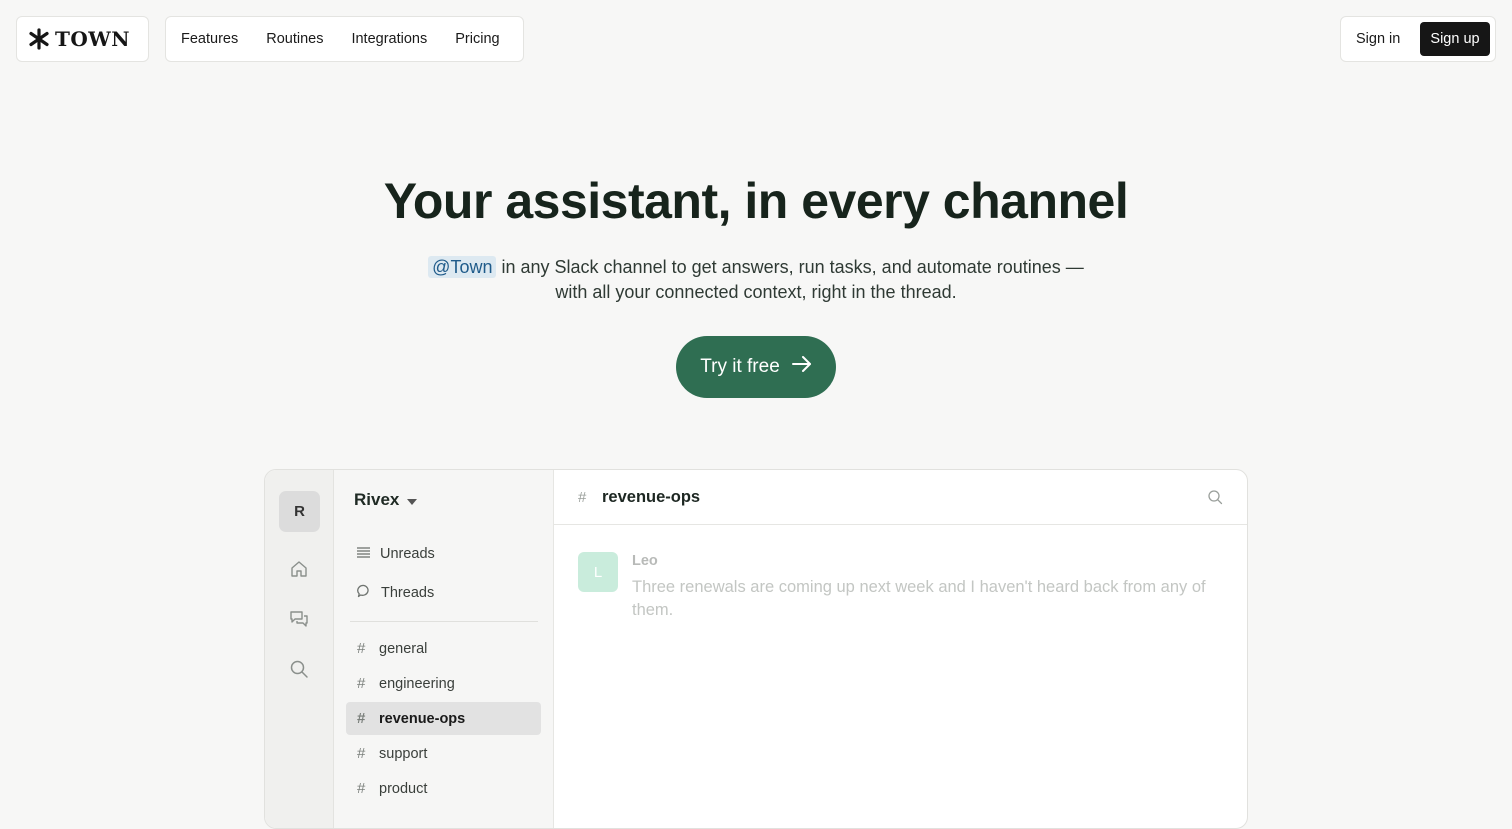 Image resolution: width=1512 pixels, height=829 pixels. I want to click on message-author: Leo, so click(645, 561).